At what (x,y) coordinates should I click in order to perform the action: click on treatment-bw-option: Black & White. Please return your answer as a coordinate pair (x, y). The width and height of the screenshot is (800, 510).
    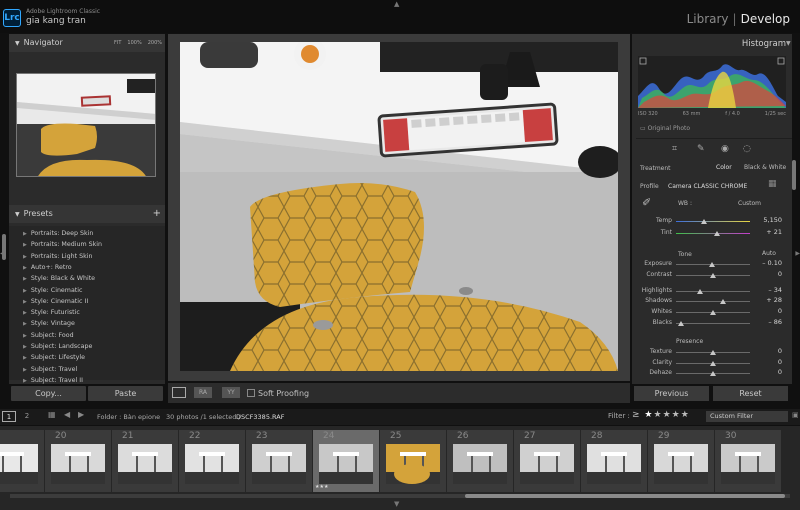
    Looking at the image, I should click on (765, 167).